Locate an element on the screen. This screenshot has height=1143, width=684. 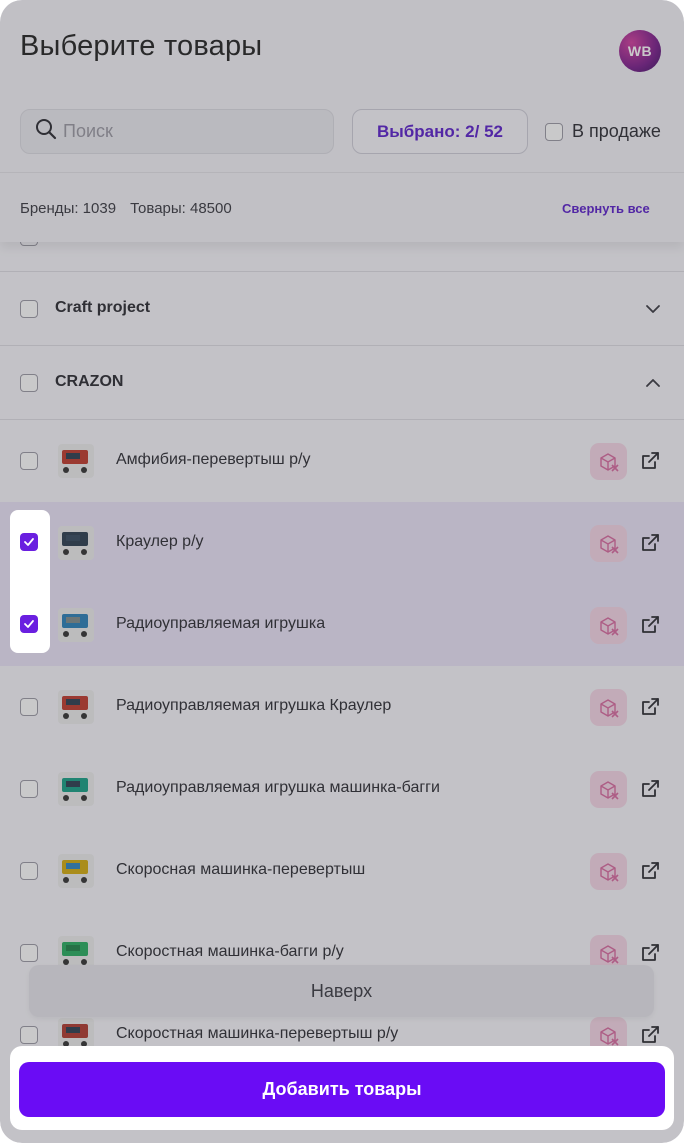
product-row: Скоросная машинка-перевертыш is located at coordinates (342, 871).